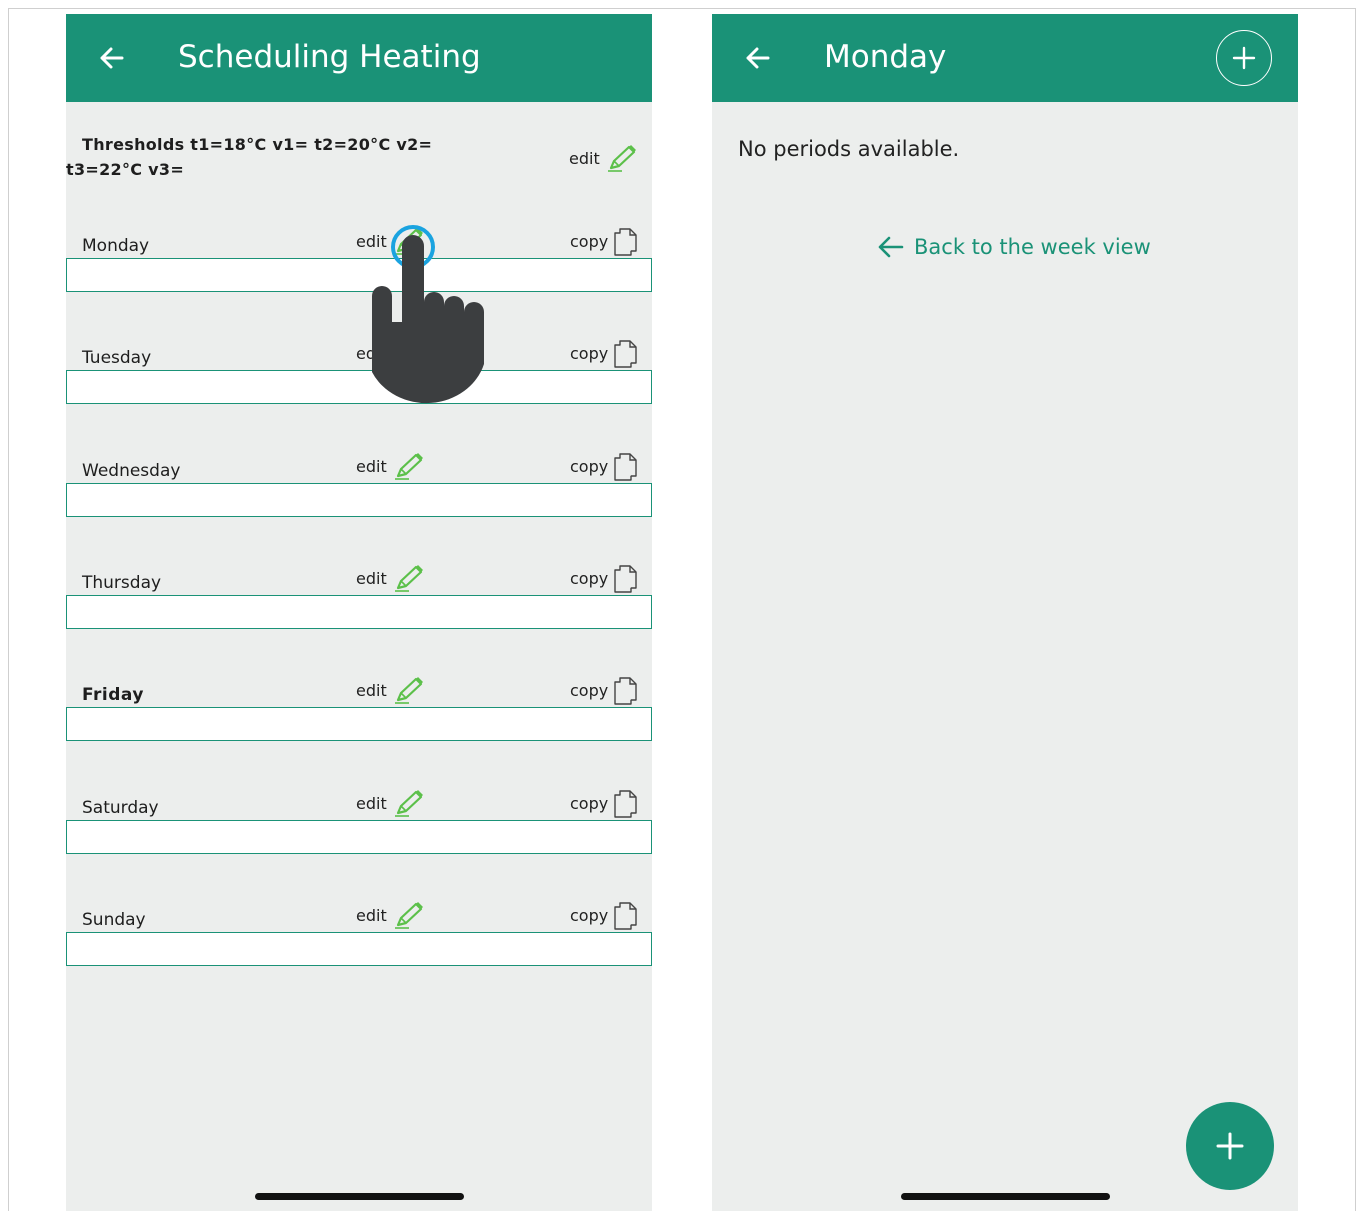  I want to click on back-link-label: Back to the week view, so click(1032, 247).